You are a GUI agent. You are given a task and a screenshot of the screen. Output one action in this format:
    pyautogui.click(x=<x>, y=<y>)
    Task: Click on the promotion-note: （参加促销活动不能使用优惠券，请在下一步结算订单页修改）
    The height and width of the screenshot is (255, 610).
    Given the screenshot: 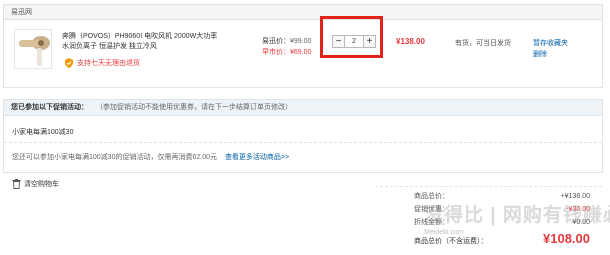 What is the action you would take?
    pyautogui.click(x=194, y=107)
    